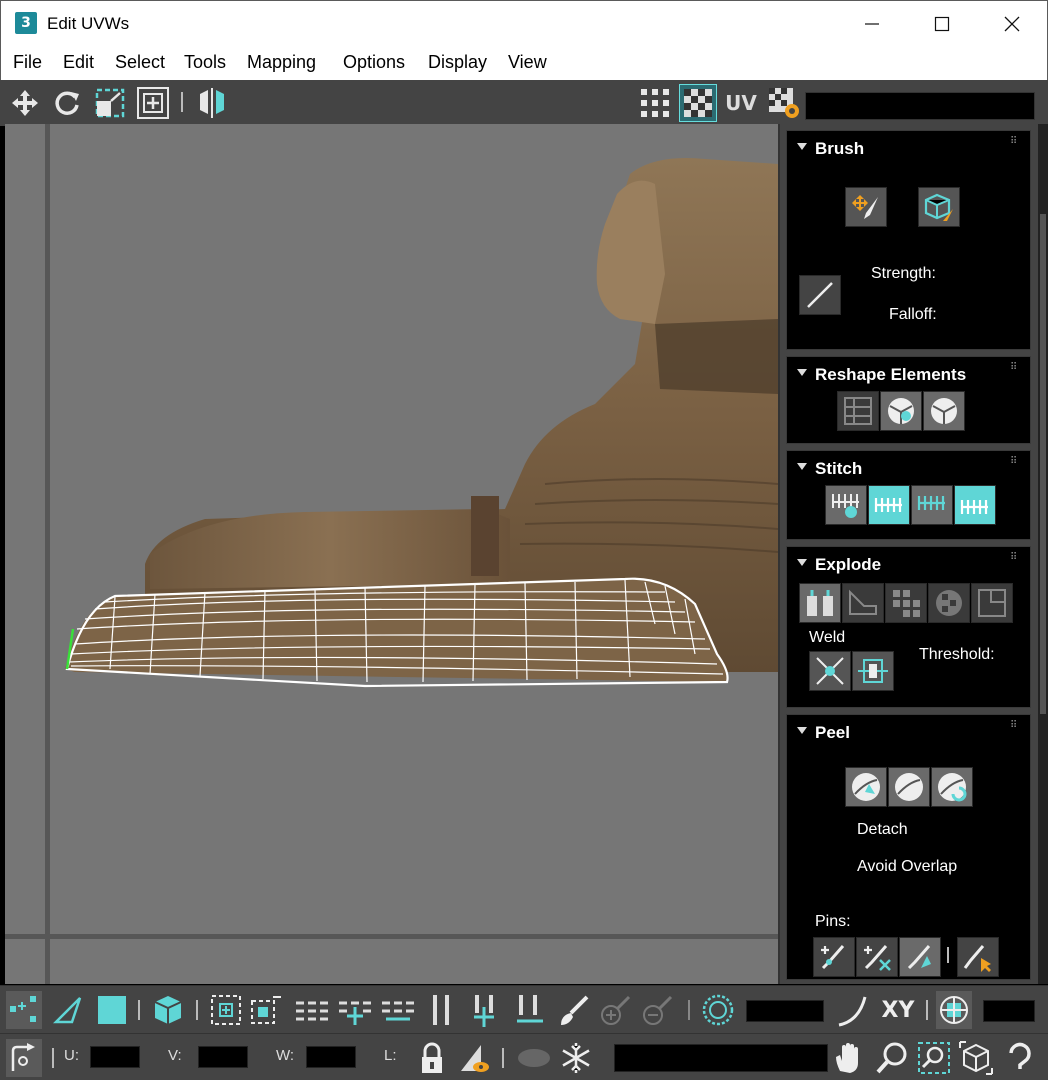  Describe the element at coordinates (374, 62) in the screenshot. I see `menu-options: Options` at that location.